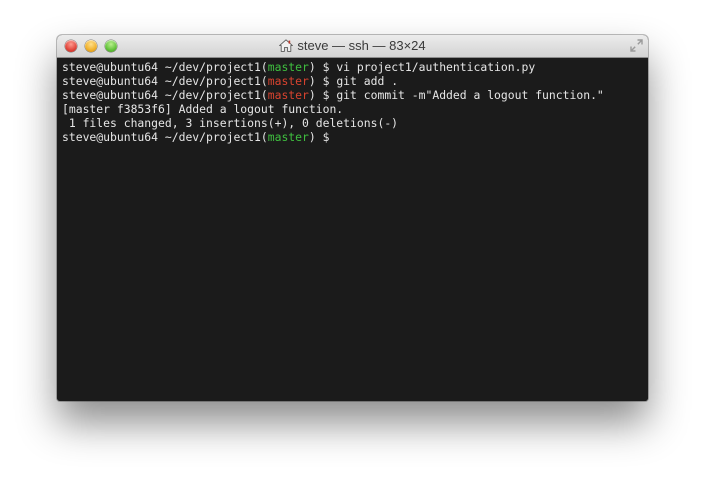  Describe the element at coordinates (361, 45) in the screenshot. I see `window-title-text: steve — ssh — 83×24` at that location.